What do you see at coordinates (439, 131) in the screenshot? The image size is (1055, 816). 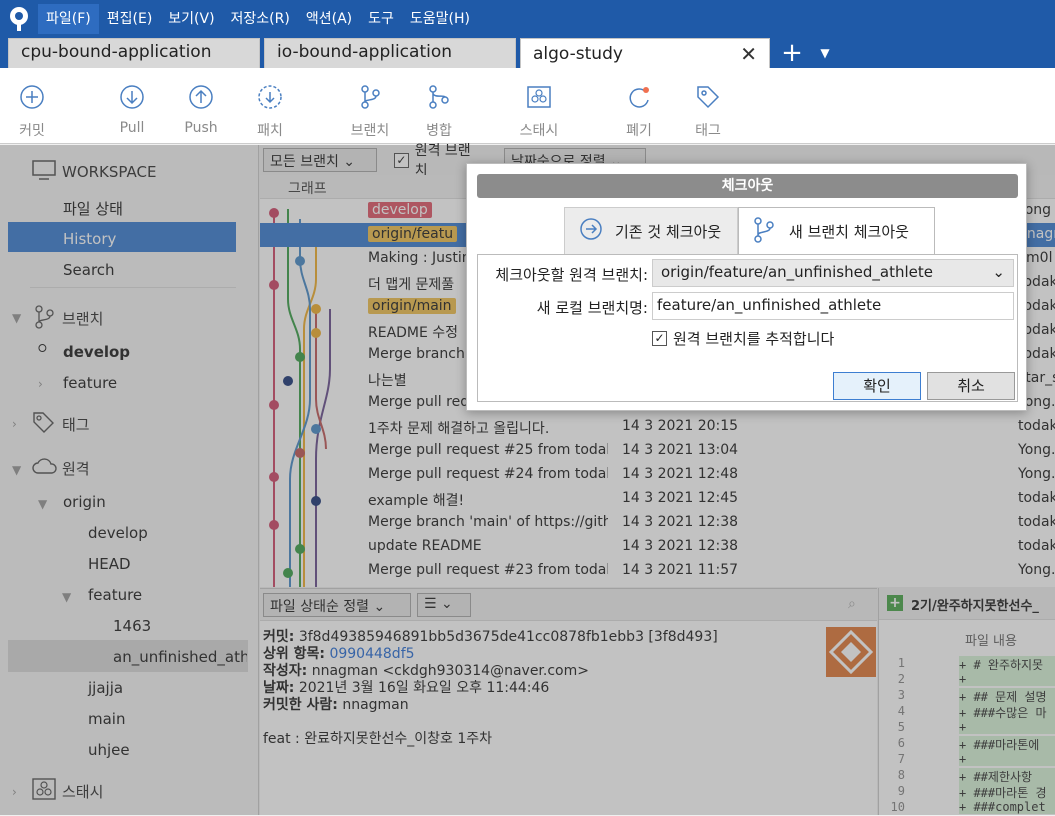 I see `merge-label: 병합` at bounding box center [439, 131].